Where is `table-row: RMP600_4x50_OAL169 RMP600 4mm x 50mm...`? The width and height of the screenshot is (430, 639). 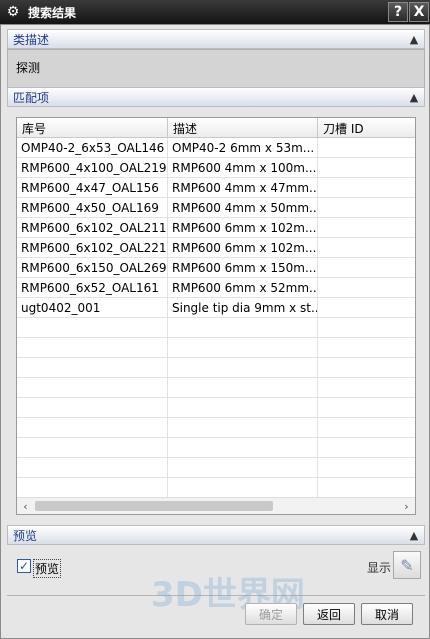 table-row: RMP600_4x50_OAL169 RMP600 4mm x 50mm... is located at coordinates (216, 208).